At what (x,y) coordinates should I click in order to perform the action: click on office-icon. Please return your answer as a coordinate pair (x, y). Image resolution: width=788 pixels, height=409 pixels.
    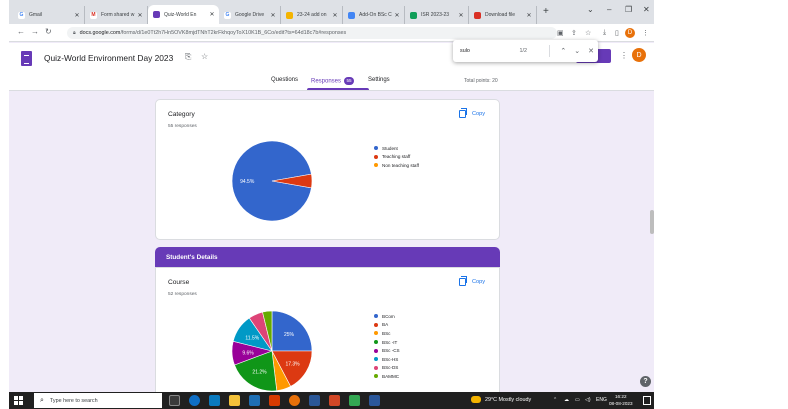
    Looking at the image, I should click on (274, 400).